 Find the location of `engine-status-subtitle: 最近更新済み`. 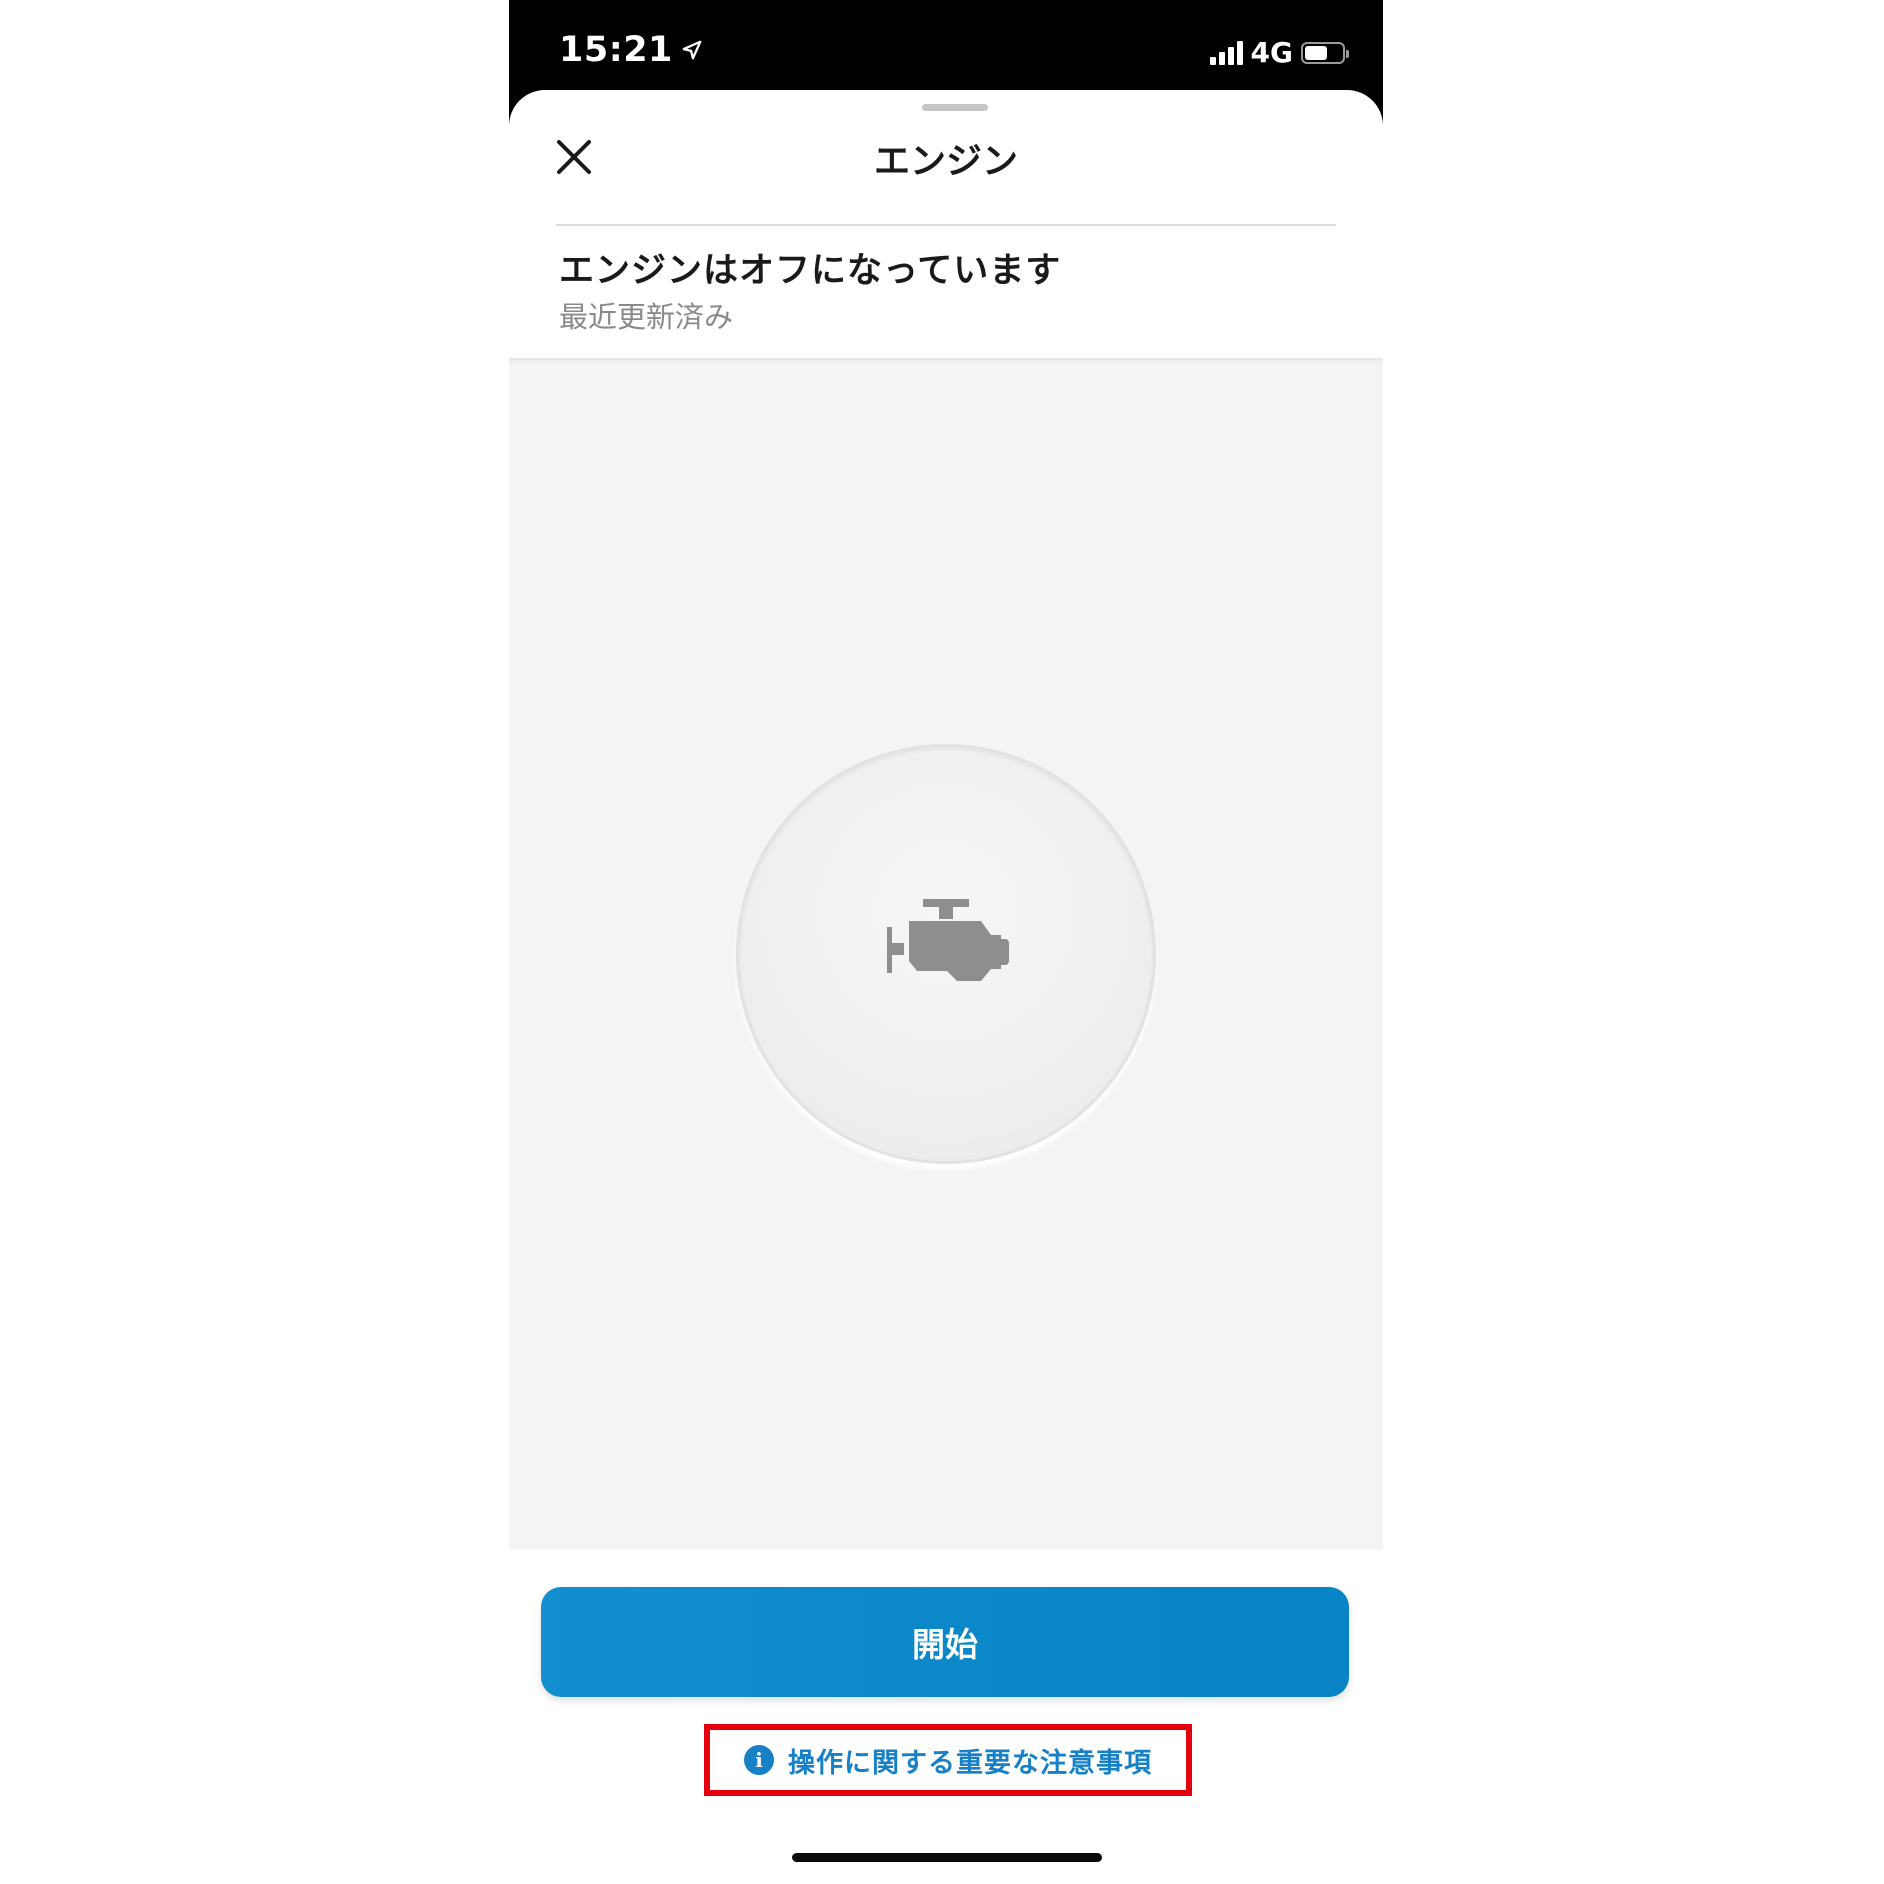

engine-status-subtitle: 最近更新済み is located at coordinates (646, 317).